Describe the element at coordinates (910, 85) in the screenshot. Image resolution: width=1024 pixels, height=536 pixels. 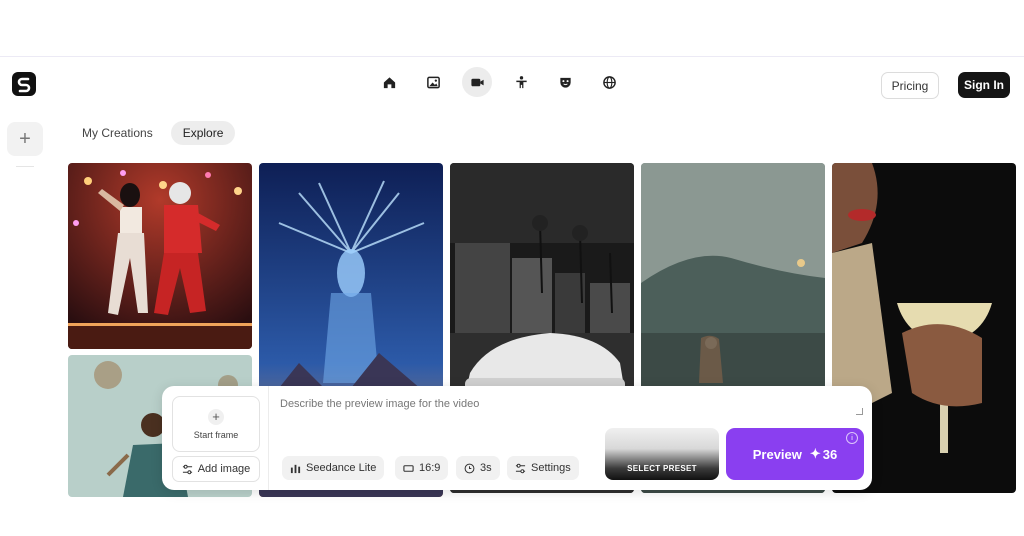
I see `pricing-button: Pricing` at that location.